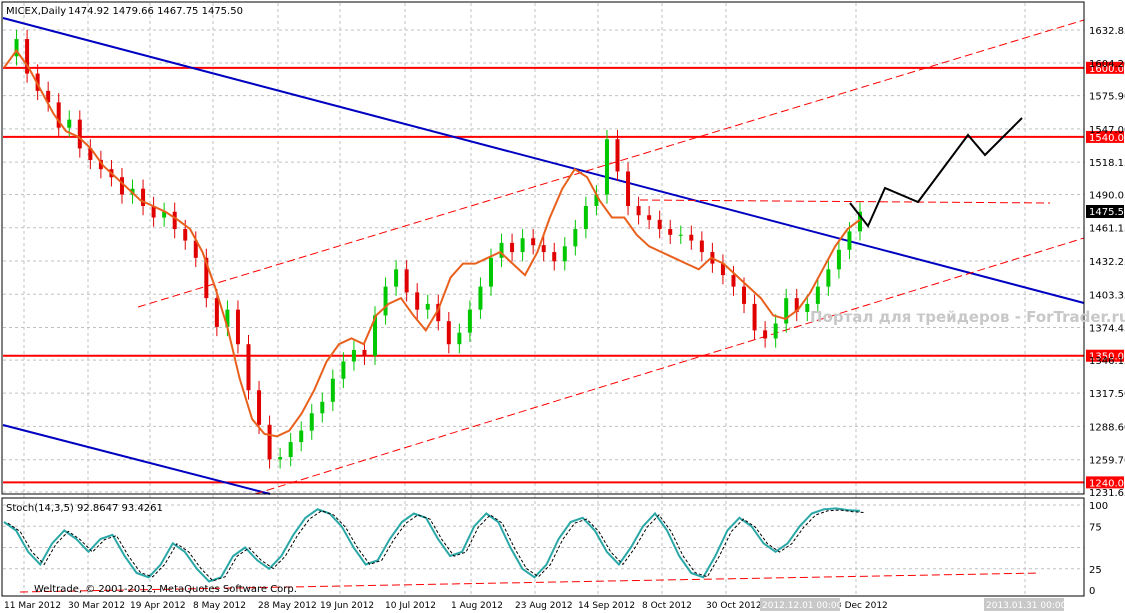 The image size is (1125, 613). Describe the element at coordinates (606, 606) in the screenshot. I see `x-tick-label: 14 Sep 2012` at that location.